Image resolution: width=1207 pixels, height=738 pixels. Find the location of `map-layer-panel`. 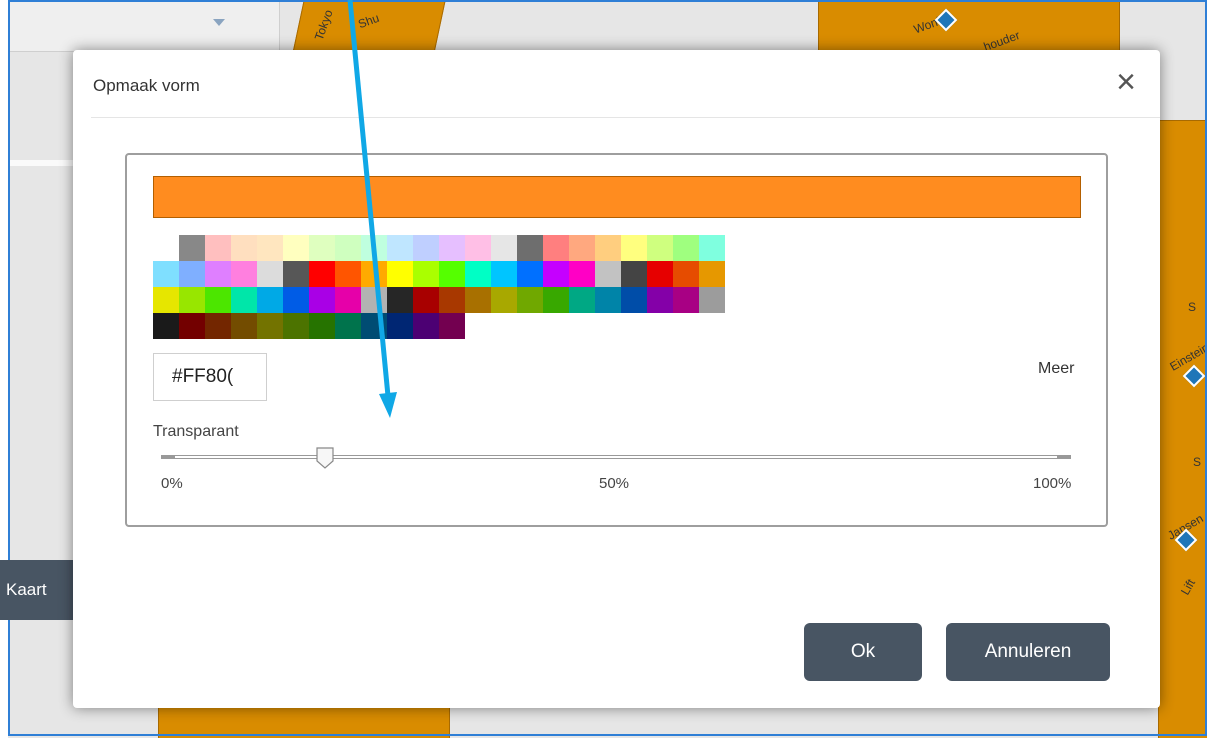

map-layer-panel is located at coordinates (144, 26).